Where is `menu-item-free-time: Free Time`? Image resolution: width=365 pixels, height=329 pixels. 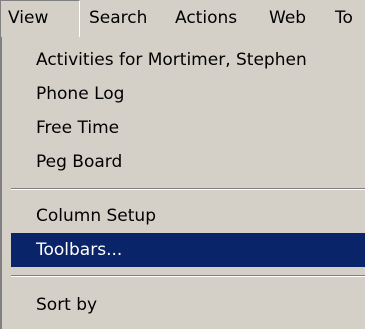
menu-item-free-time: Free Time is located at coordinates (188, 128).